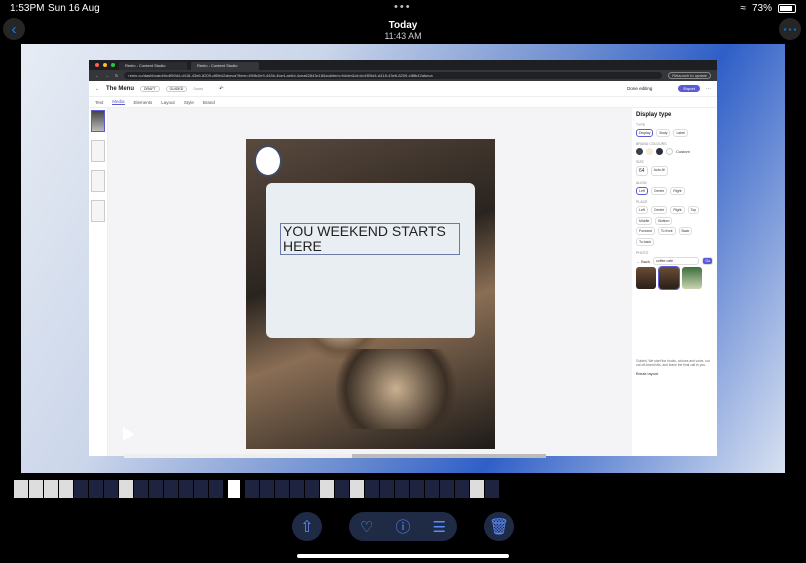 The height and width of the screenshot is (563, 806). Describe the element at coordinates (439, 527) in the screenshot. I see `adjust-icon: ☰` at that location.